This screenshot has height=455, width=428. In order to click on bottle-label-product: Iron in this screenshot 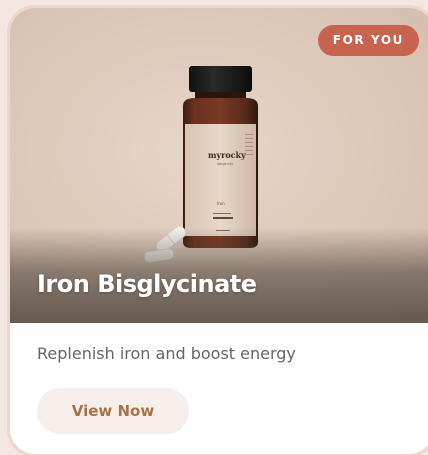, I will do `click(221, 203)`.